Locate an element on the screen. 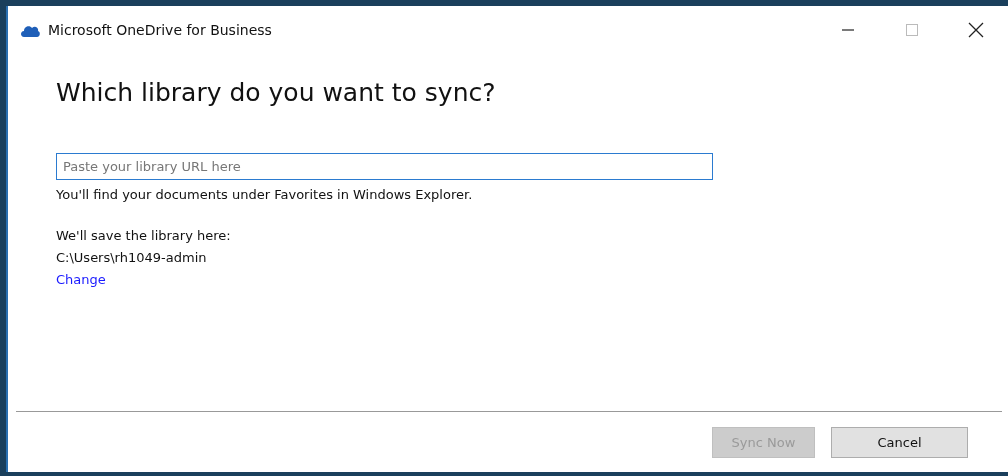 This screenshot has width=1008, height=476. save-location-label: We'll save the library here: is located at coordinates (144, 236).